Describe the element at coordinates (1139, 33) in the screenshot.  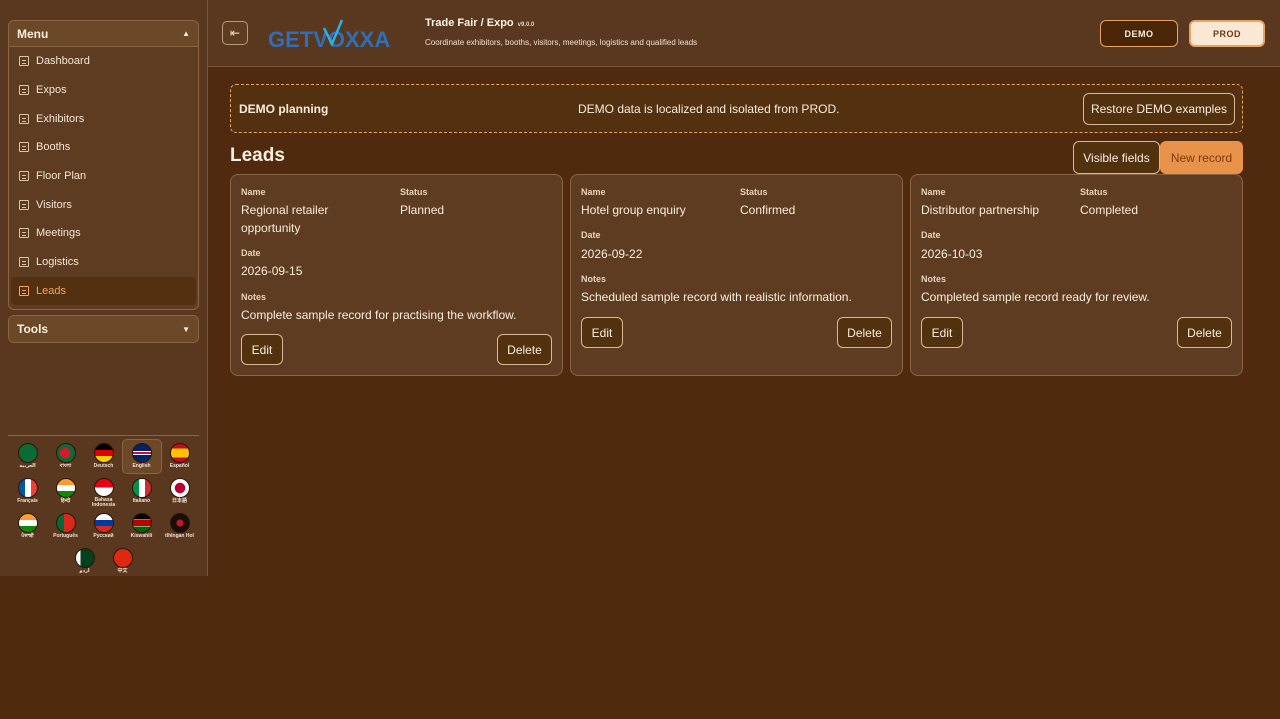
I see `env-demo-button: DEMO` at that location.